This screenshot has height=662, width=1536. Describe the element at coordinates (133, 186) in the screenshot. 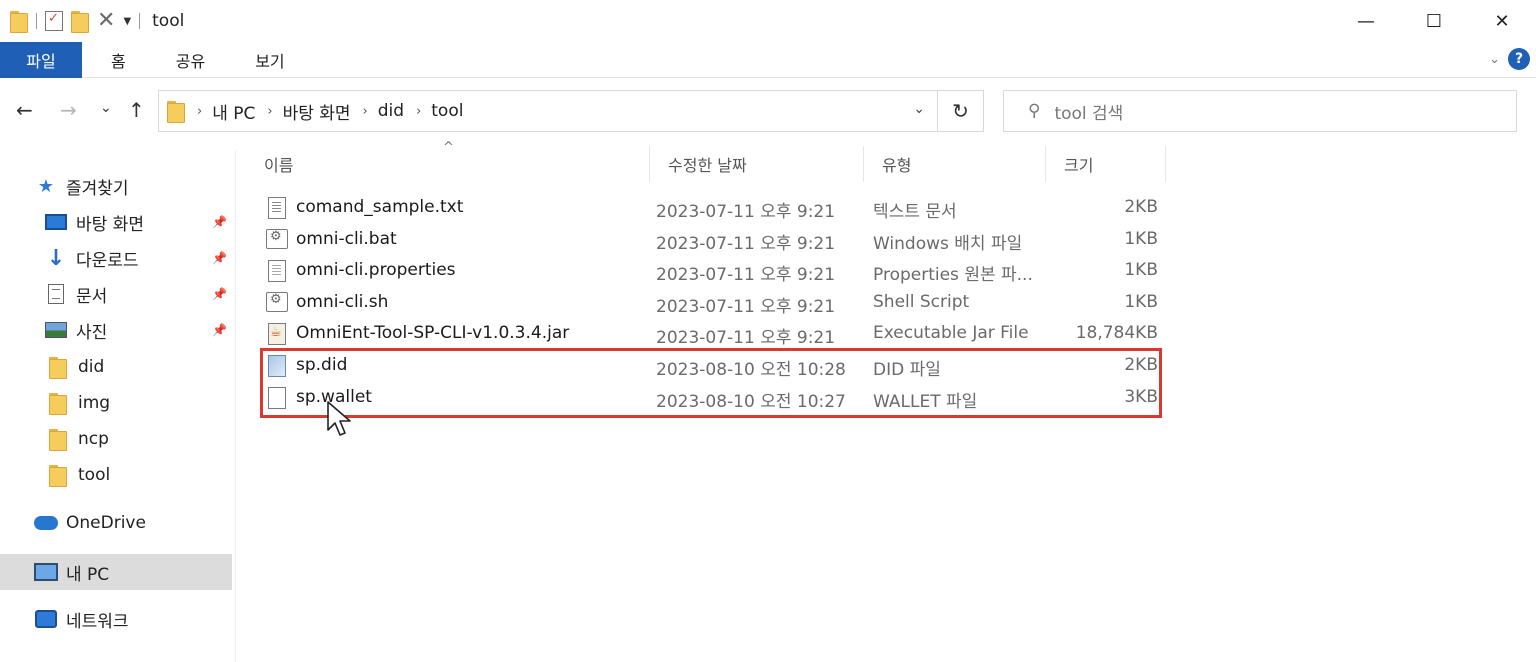

I see `sidebar-quick-access: ★ 즐겨찾기` at that location.